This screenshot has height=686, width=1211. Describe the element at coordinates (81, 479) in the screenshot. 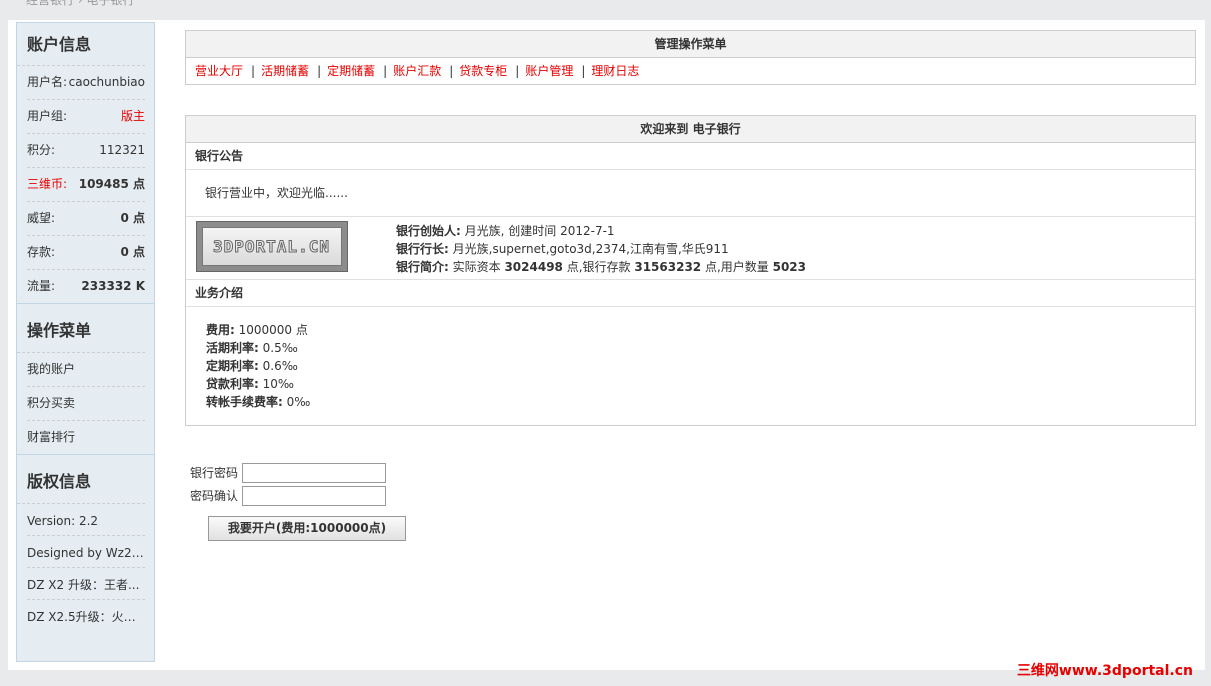

I see `copyright-title: 版权信息` at that location.